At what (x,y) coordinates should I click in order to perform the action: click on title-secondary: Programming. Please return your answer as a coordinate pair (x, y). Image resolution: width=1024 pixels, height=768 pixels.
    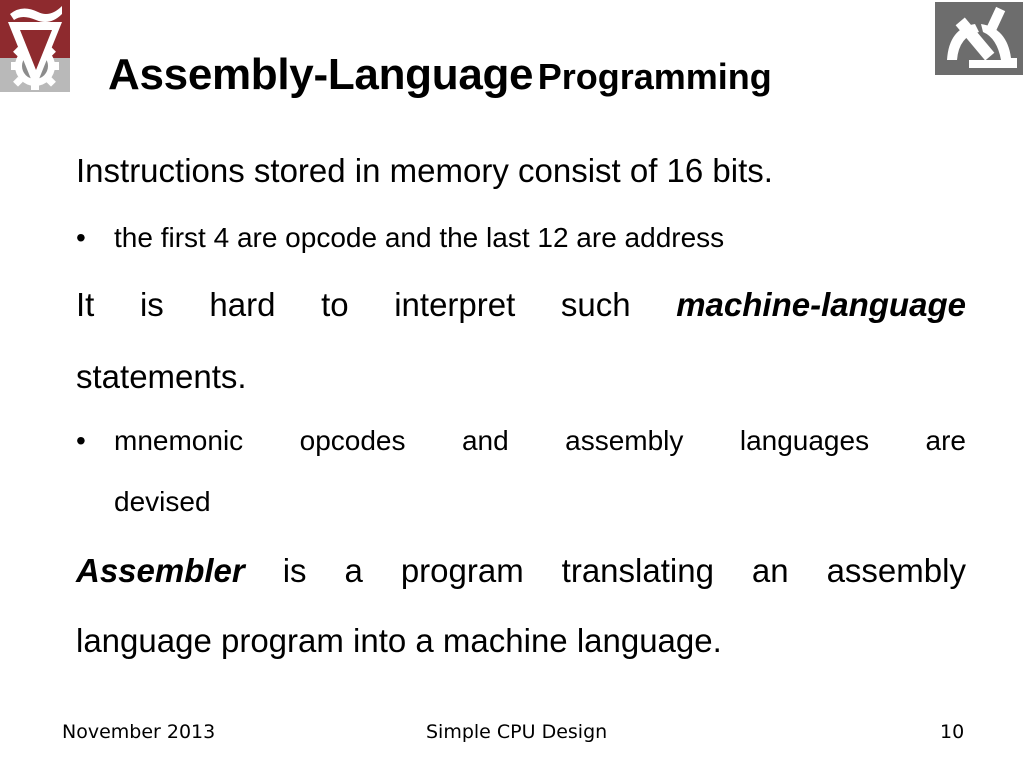
    Looking at the image, I should click on (654, 76).